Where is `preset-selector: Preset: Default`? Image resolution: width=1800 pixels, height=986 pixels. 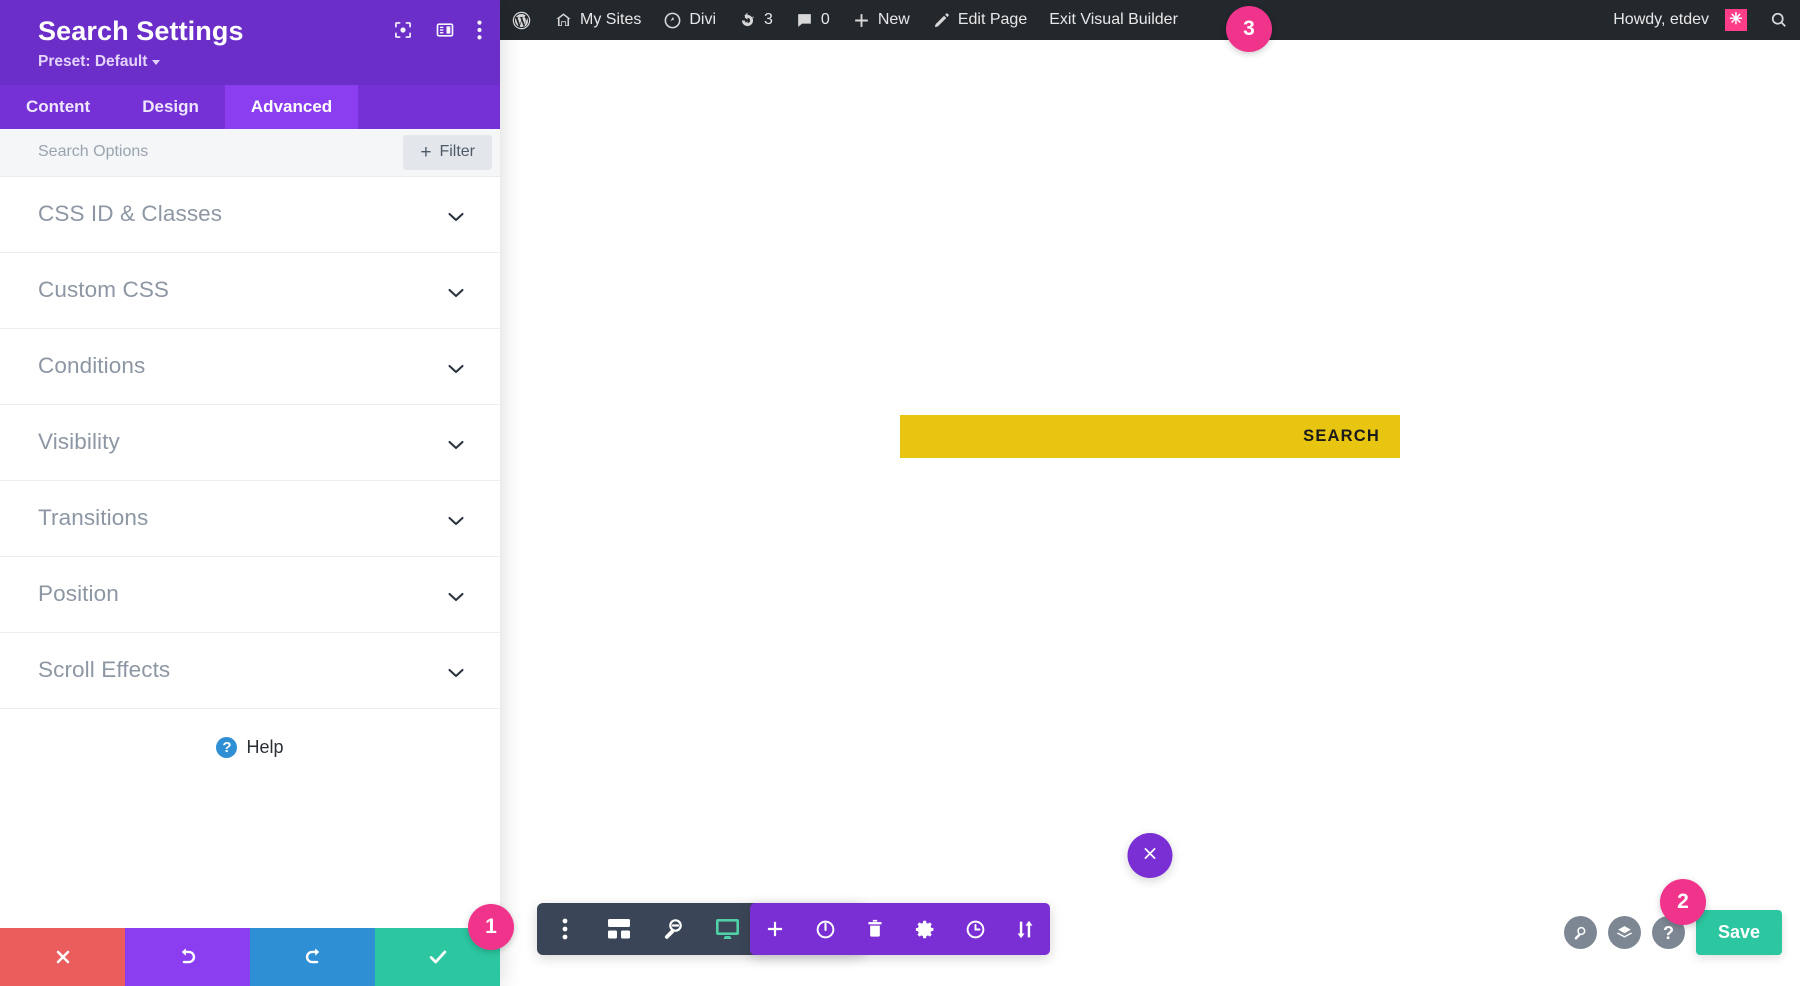
preset-selector: Preset: Default is located at coordinates (99, 61).